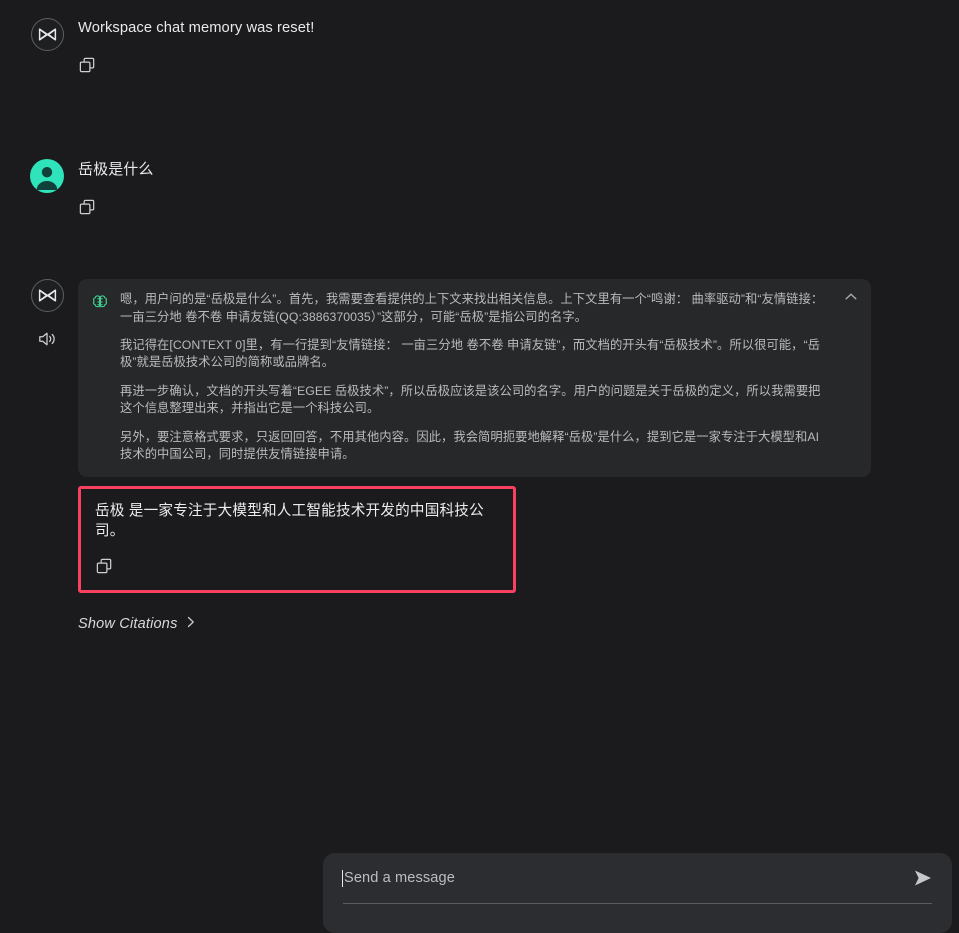 This screenshot has height=933, width=959. What do you see at coordinates (511, 188) in the screenshot?
I see `message-body: 岳极是什么` at bounding box center [511, 188].